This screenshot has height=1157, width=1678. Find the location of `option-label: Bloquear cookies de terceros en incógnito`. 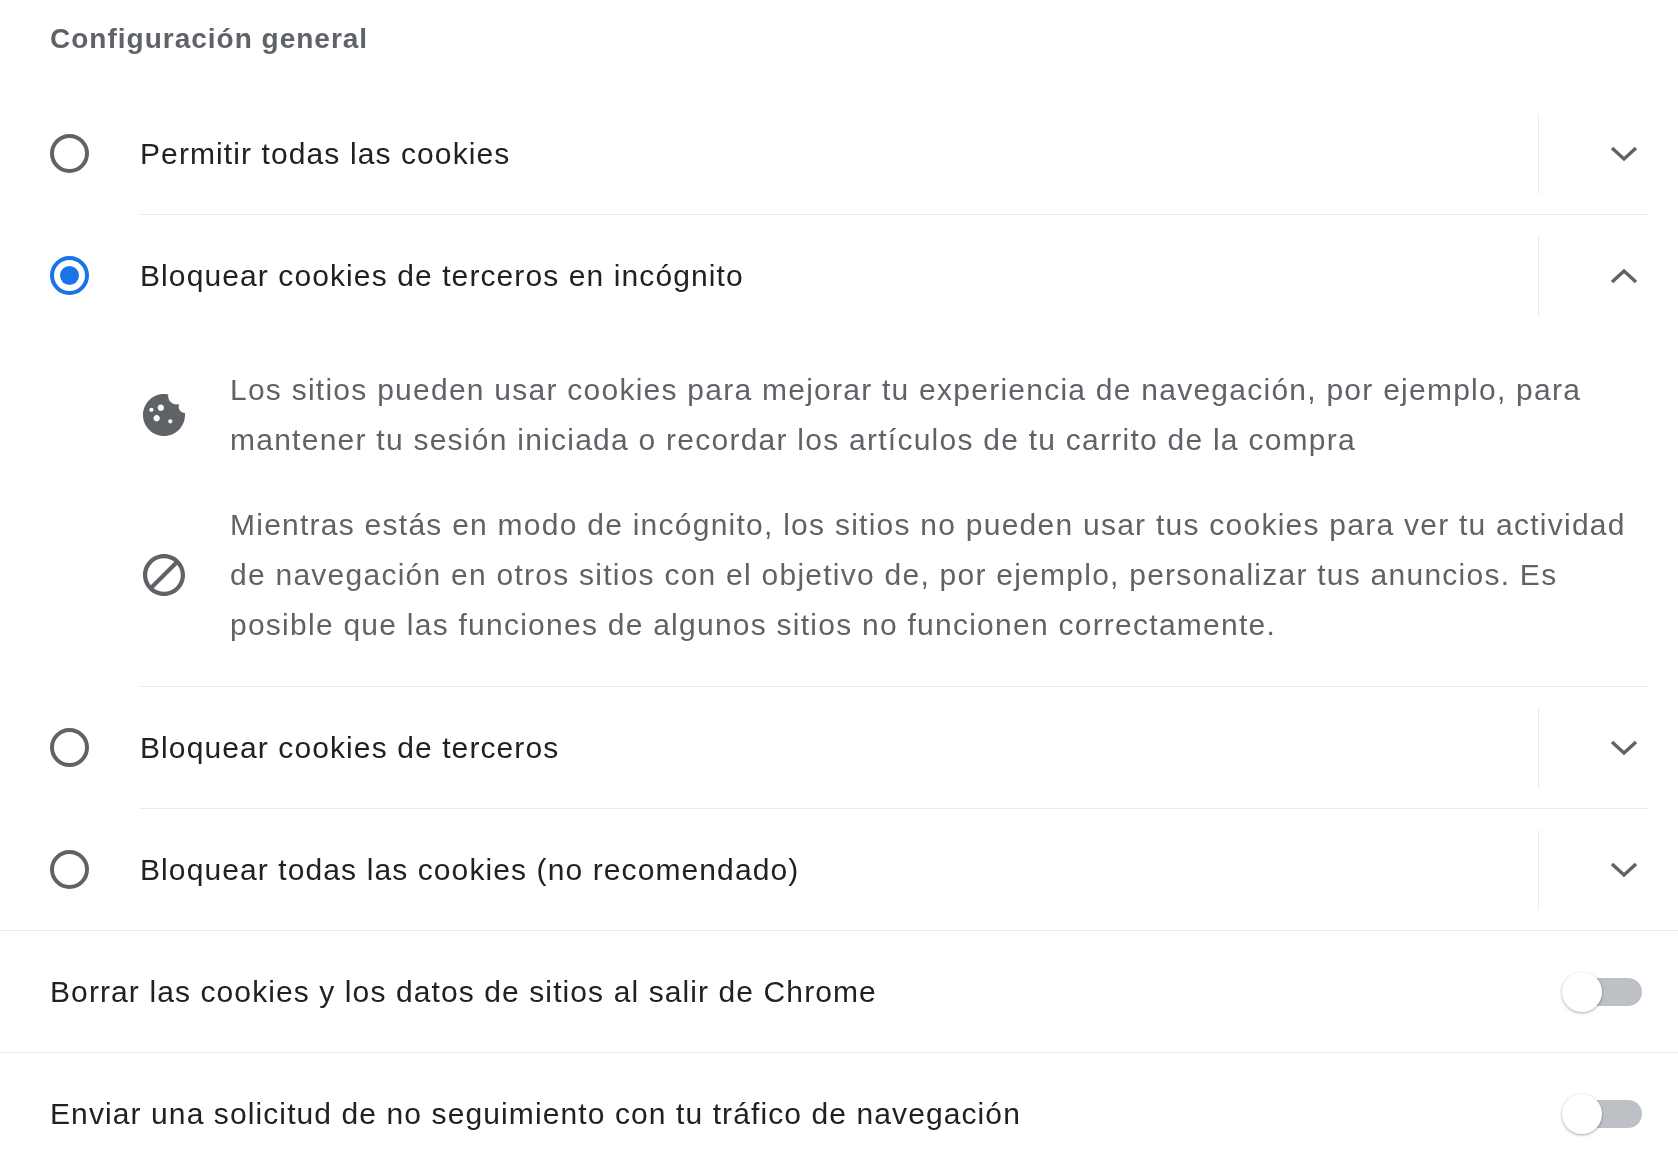

option-label: Bloquear cookies de terceros en incógnito is located at coordinates (839, 275).